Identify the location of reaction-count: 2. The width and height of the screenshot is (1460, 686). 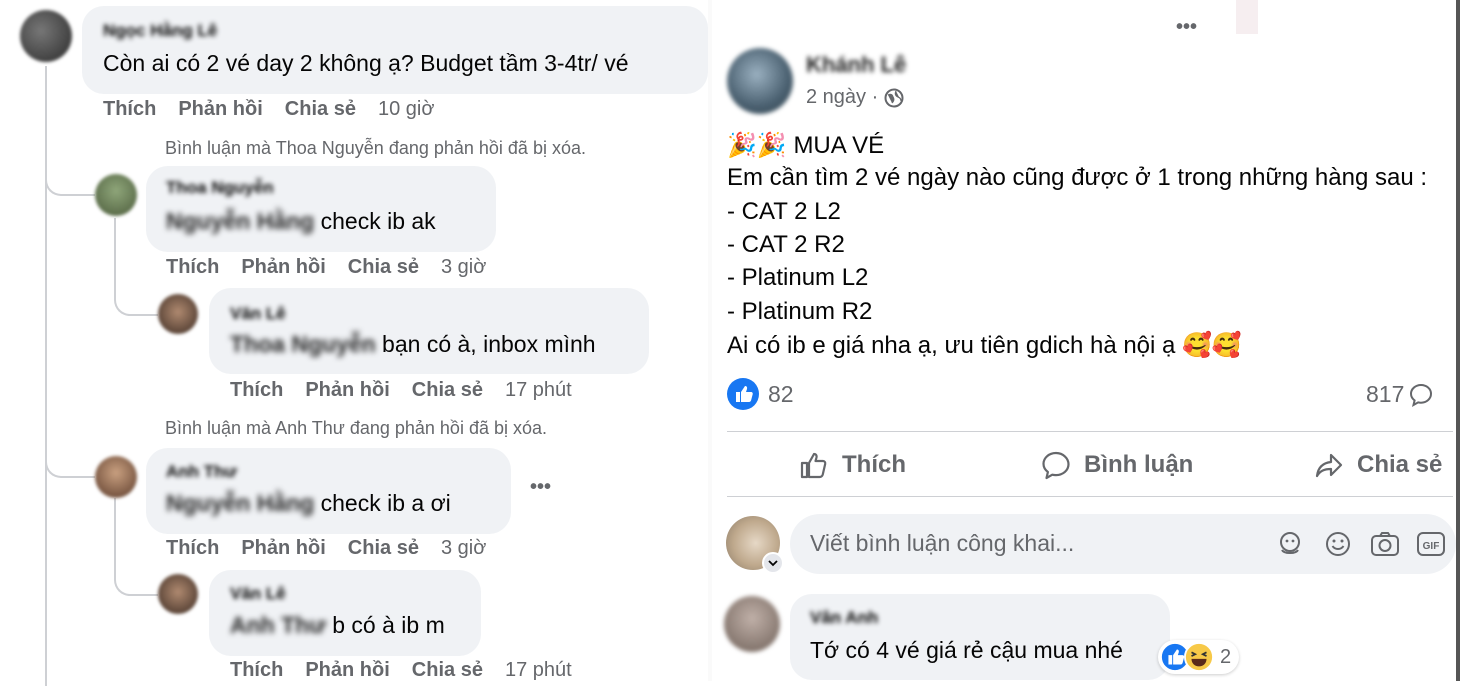
(1226, 656).